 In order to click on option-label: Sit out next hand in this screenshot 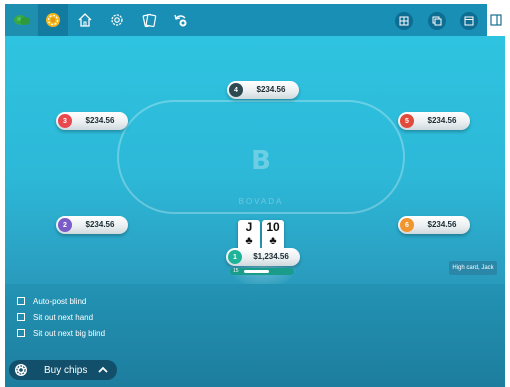, I will do `click(63, 317)`.